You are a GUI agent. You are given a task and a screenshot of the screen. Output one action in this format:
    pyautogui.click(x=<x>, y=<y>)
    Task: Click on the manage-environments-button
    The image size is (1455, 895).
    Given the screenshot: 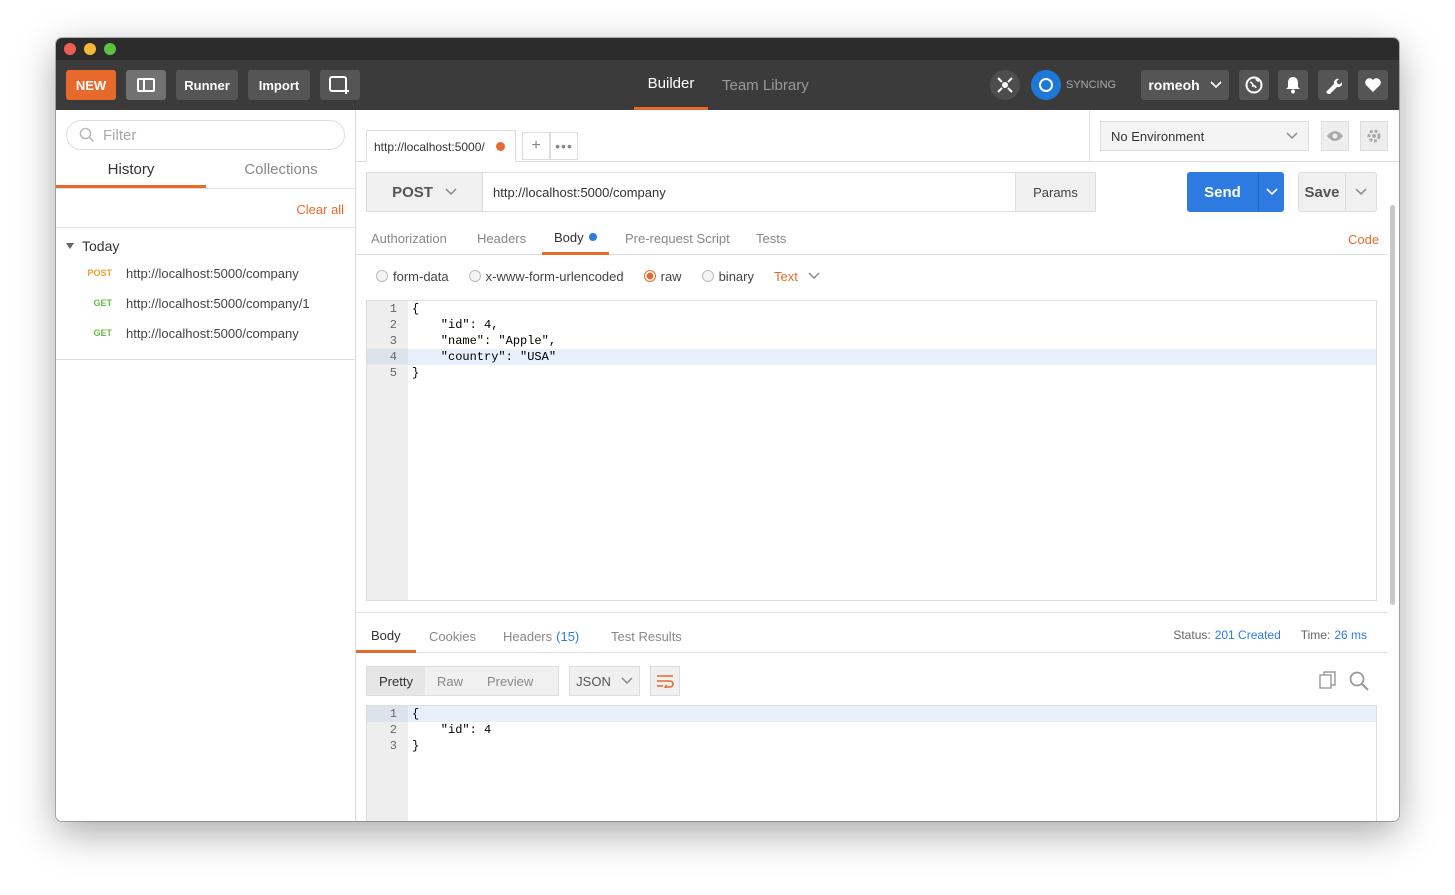 What is the action you would take?
    pyautogui.click(x=1374, y=136)
    